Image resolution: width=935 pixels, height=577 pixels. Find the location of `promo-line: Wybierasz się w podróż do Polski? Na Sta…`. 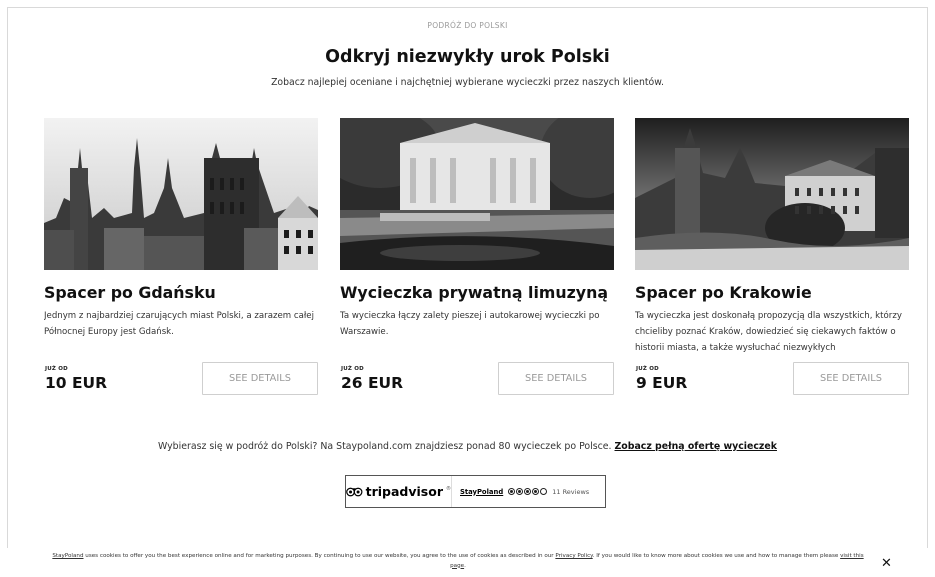

promo-line: Wybierasz się w podróż do Polski? Na Sta… is located at coordinates (467, 446).